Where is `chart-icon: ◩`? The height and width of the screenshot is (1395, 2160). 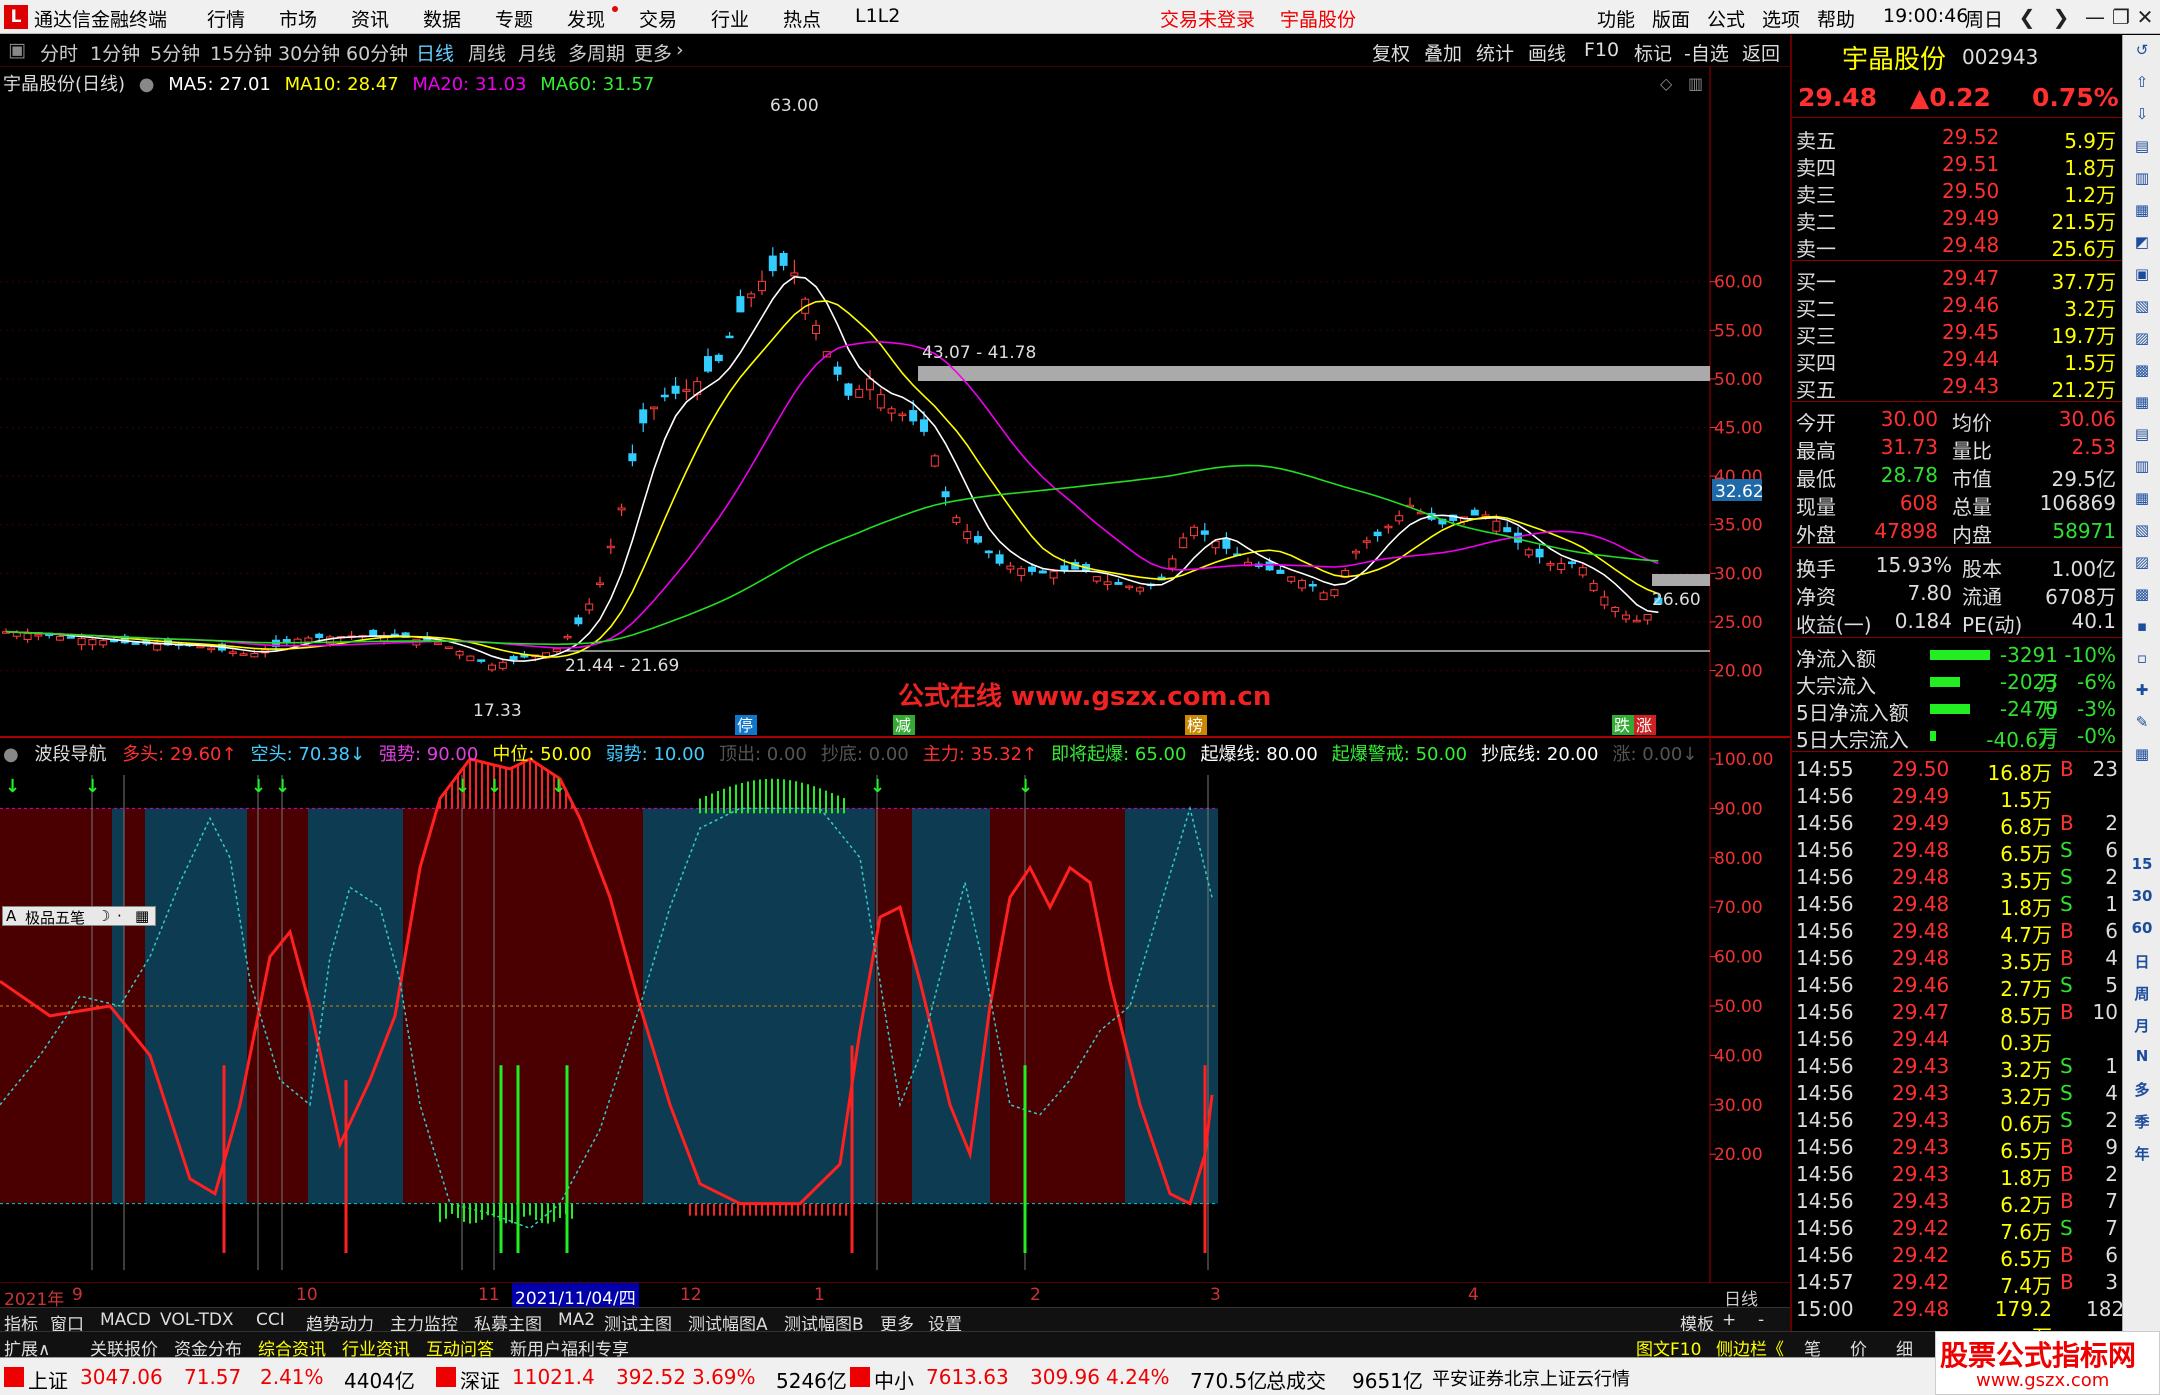 chart-icon: ◩ is located at coordinates (2142, 245).